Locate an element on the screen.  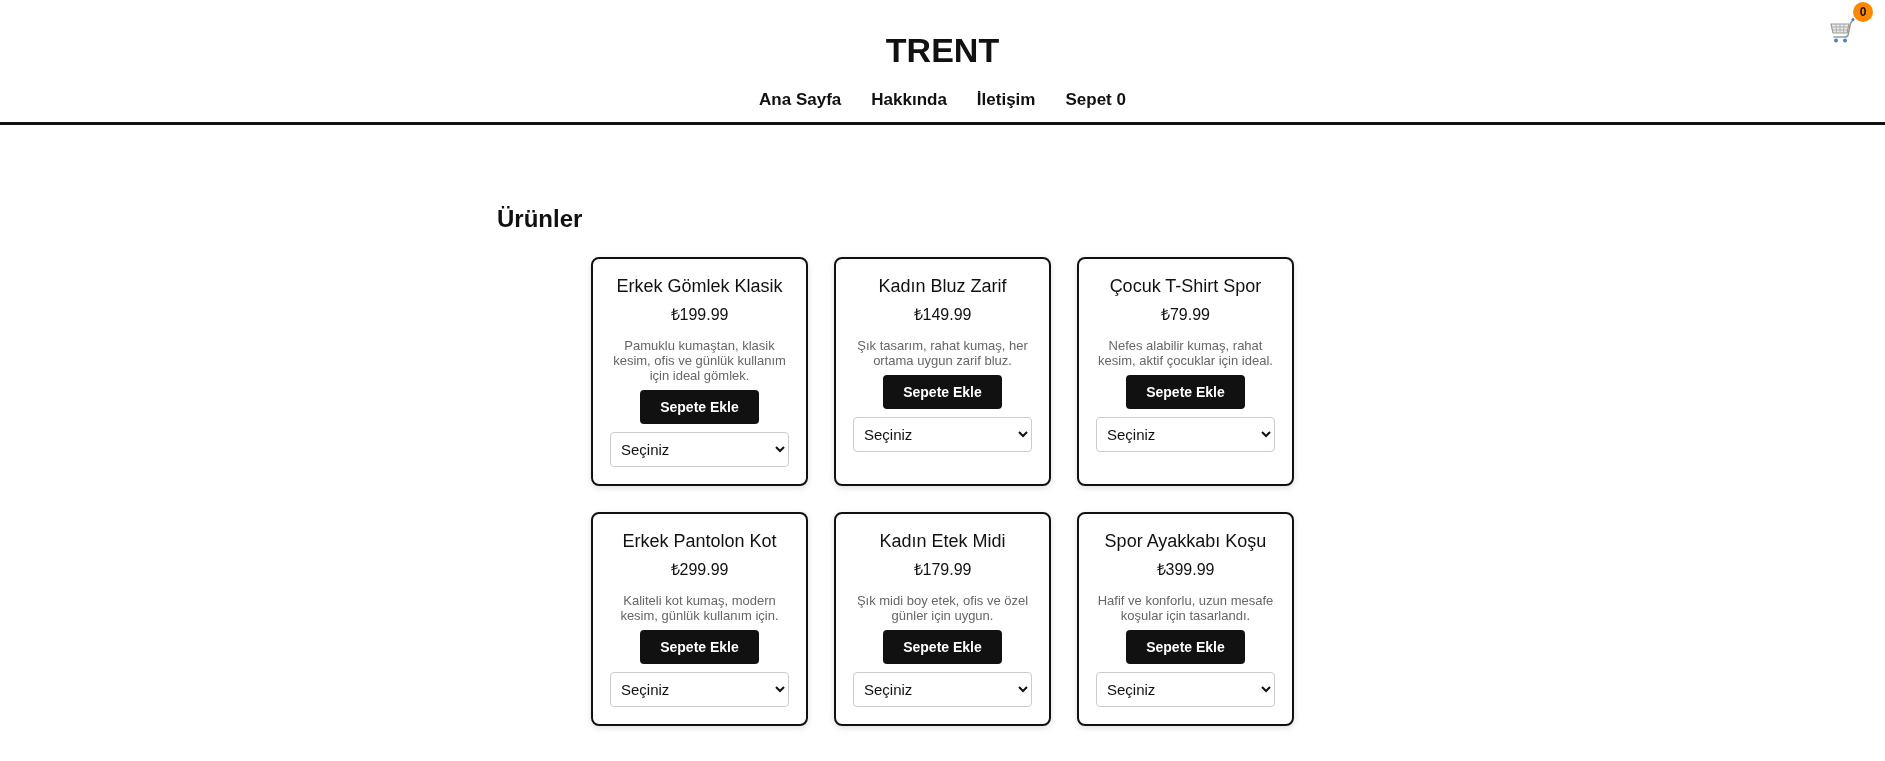
product-description: Hafif ve konforlu, uzun mesafe koşular için tasarlandı. is located at coordinates (1185, 608).